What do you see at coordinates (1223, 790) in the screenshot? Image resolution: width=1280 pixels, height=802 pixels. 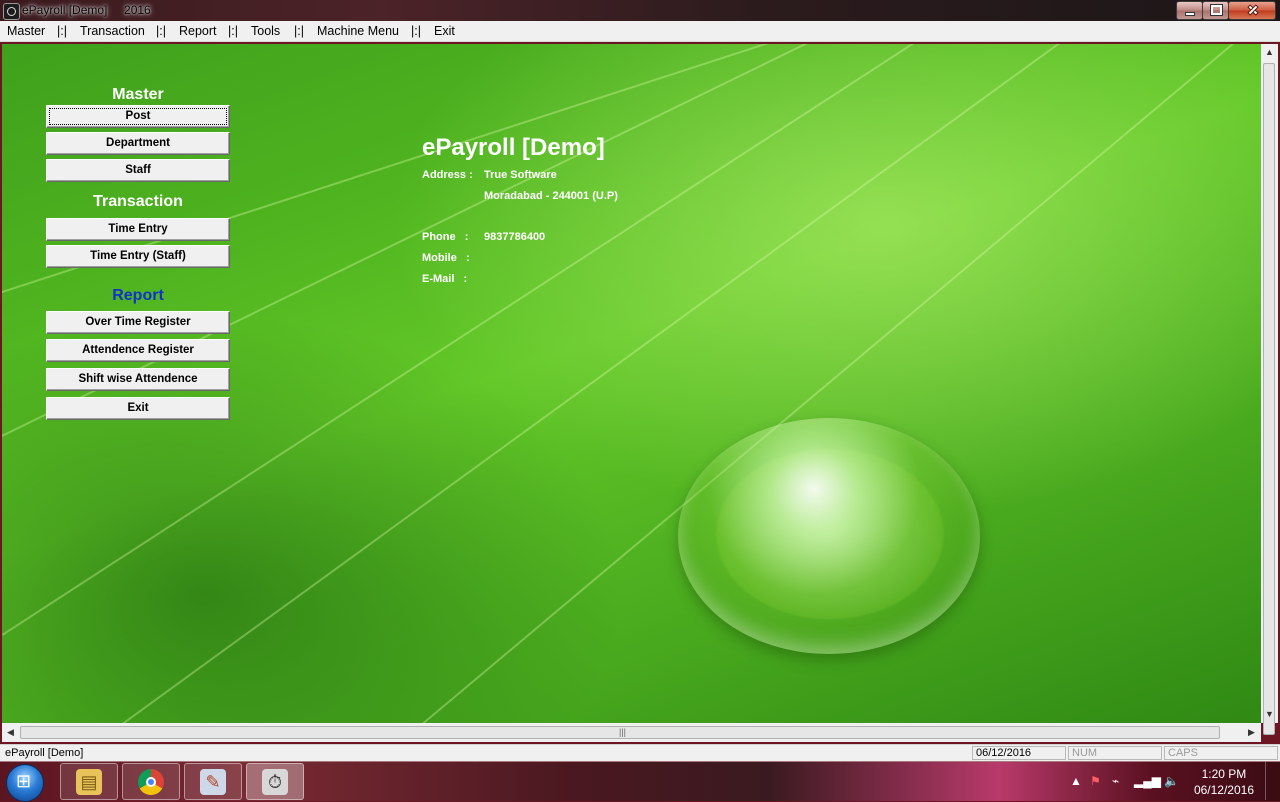 I see `clock-date: 06/12/2016` at bounding box center [1223, 790].